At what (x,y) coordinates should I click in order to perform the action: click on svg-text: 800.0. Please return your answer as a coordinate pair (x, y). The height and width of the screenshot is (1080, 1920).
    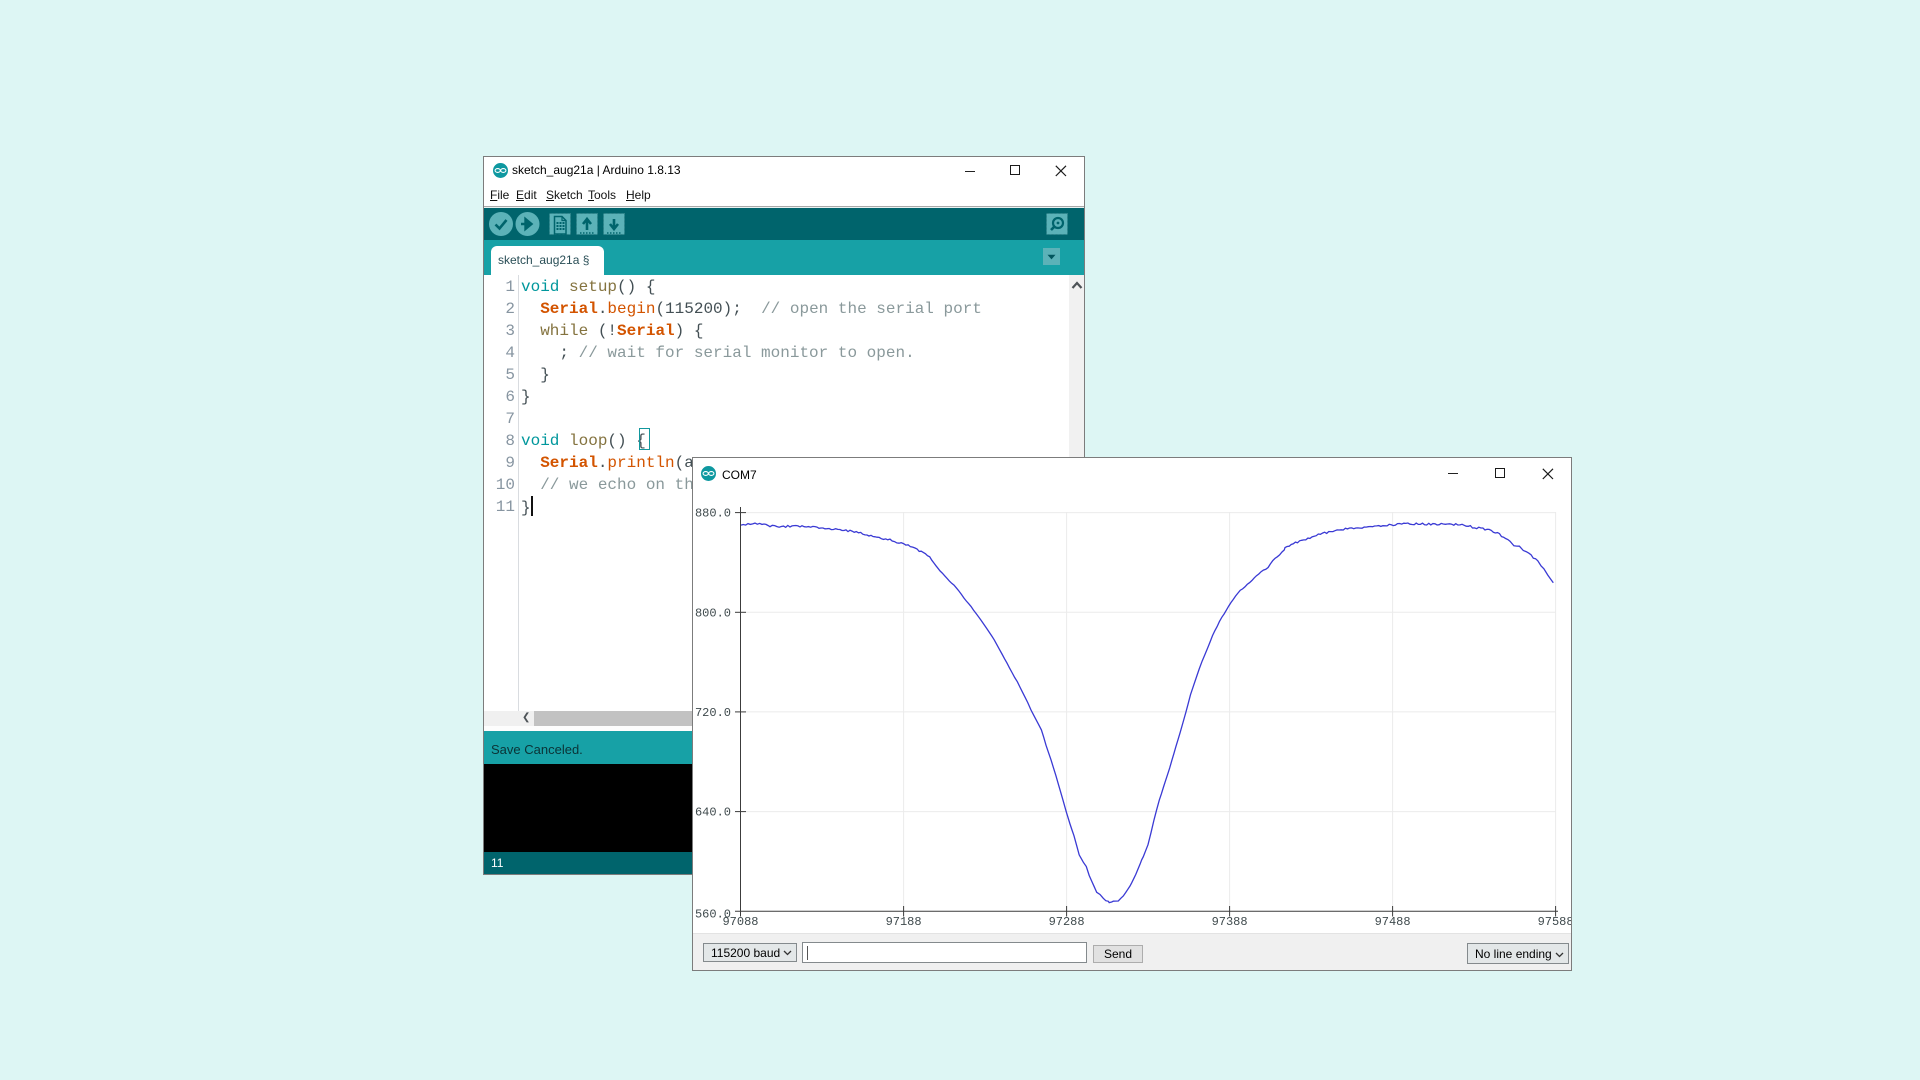
    Looking at the image, I should click on (713, 613).